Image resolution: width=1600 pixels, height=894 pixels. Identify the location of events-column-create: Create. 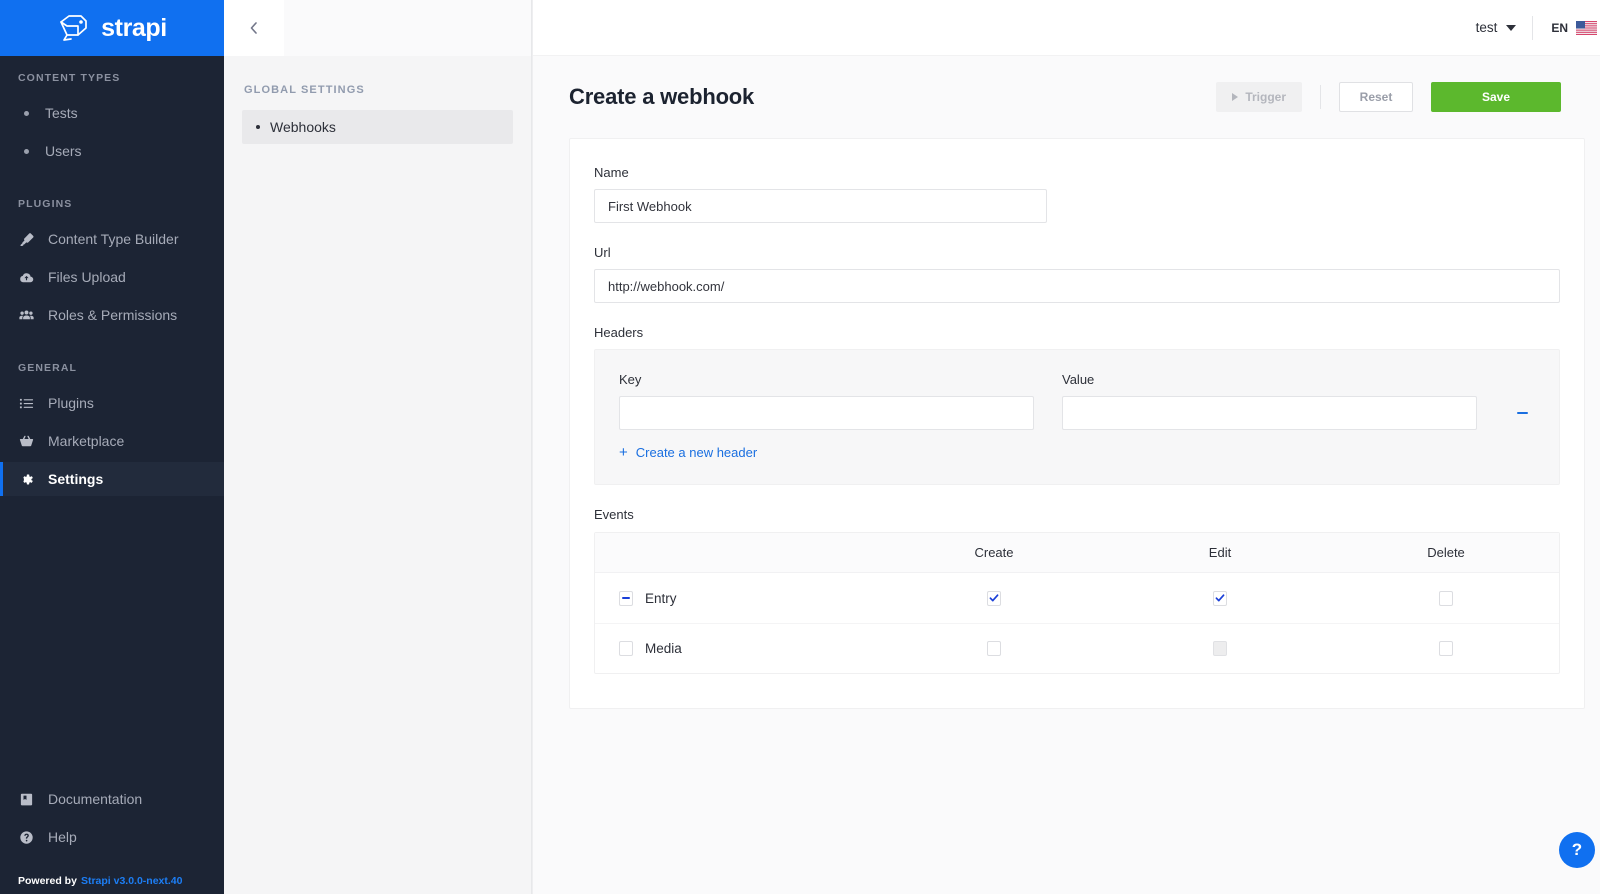
(994, 552).